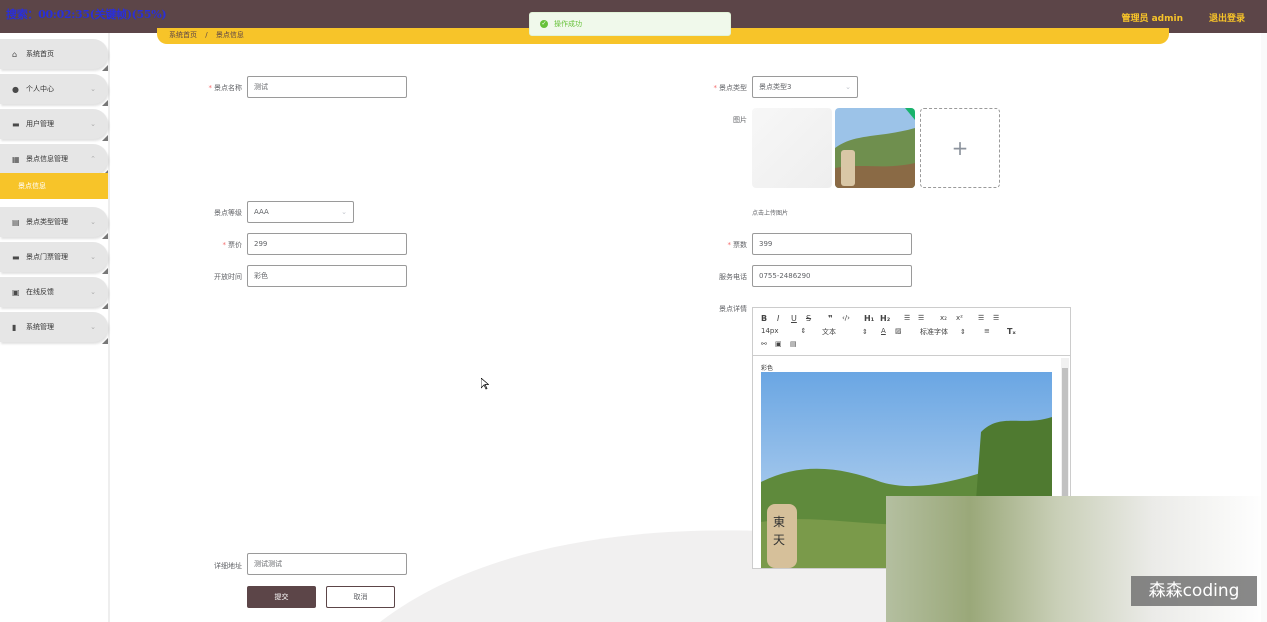 Image resolution: width=1267 pixels, height=622 pixels. What do you see at coordinates (733, 309) in the screenshot?
I see `detail-label: 景点详情` at bounding box center [733, 309].